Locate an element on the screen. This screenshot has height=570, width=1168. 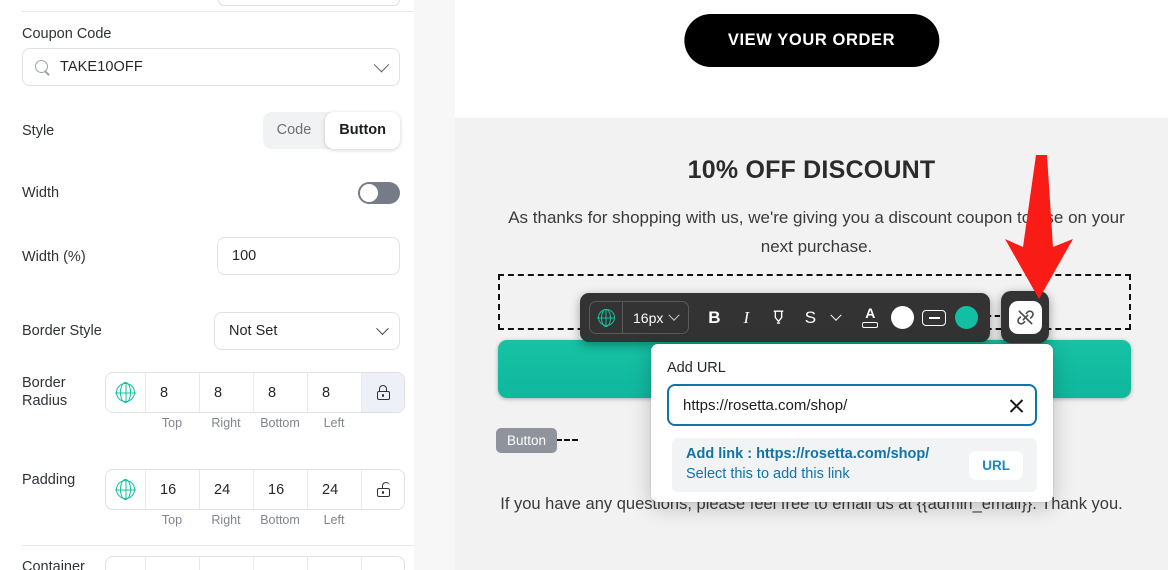
container-bottom-input is located at coordinates (281, 563).